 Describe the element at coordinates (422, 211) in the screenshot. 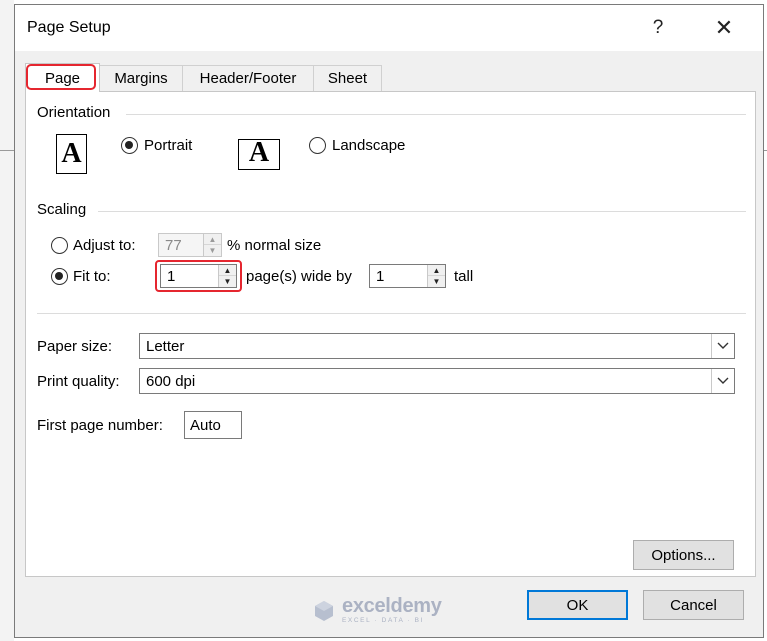

I see `scaling-group-divider` at that location.